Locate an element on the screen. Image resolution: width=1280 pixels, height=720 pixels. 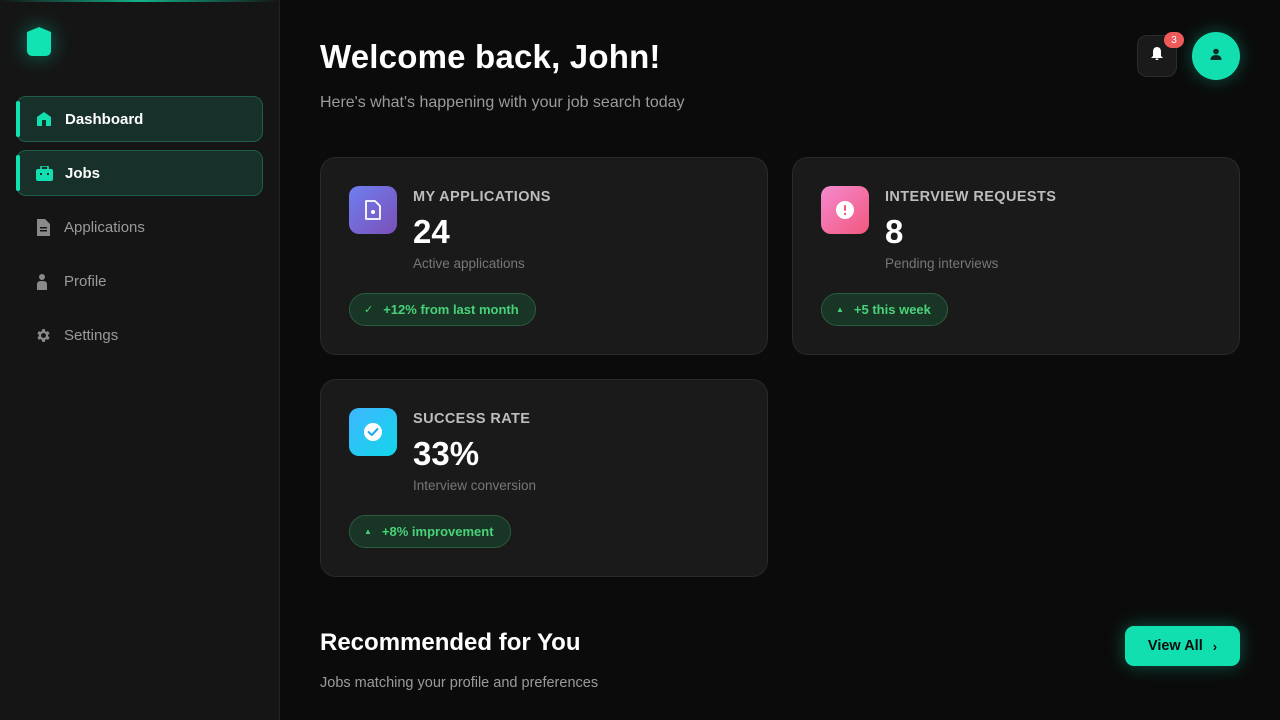
stat-label: INTERVIEW REQUESTS is located at coordinates (971, 197).